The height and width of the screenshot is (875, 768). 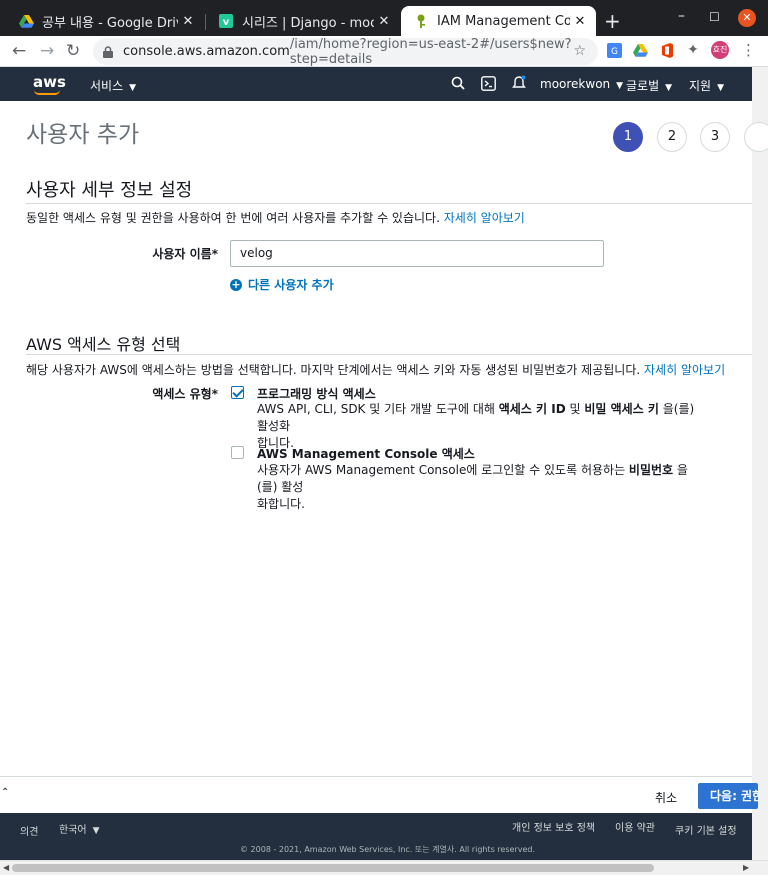 What do you see at coordinates (553, 826) in the screenshot?
I see `privacy-policy-link: 개인 정보 보호 정책` at bounding box center [553, 826].